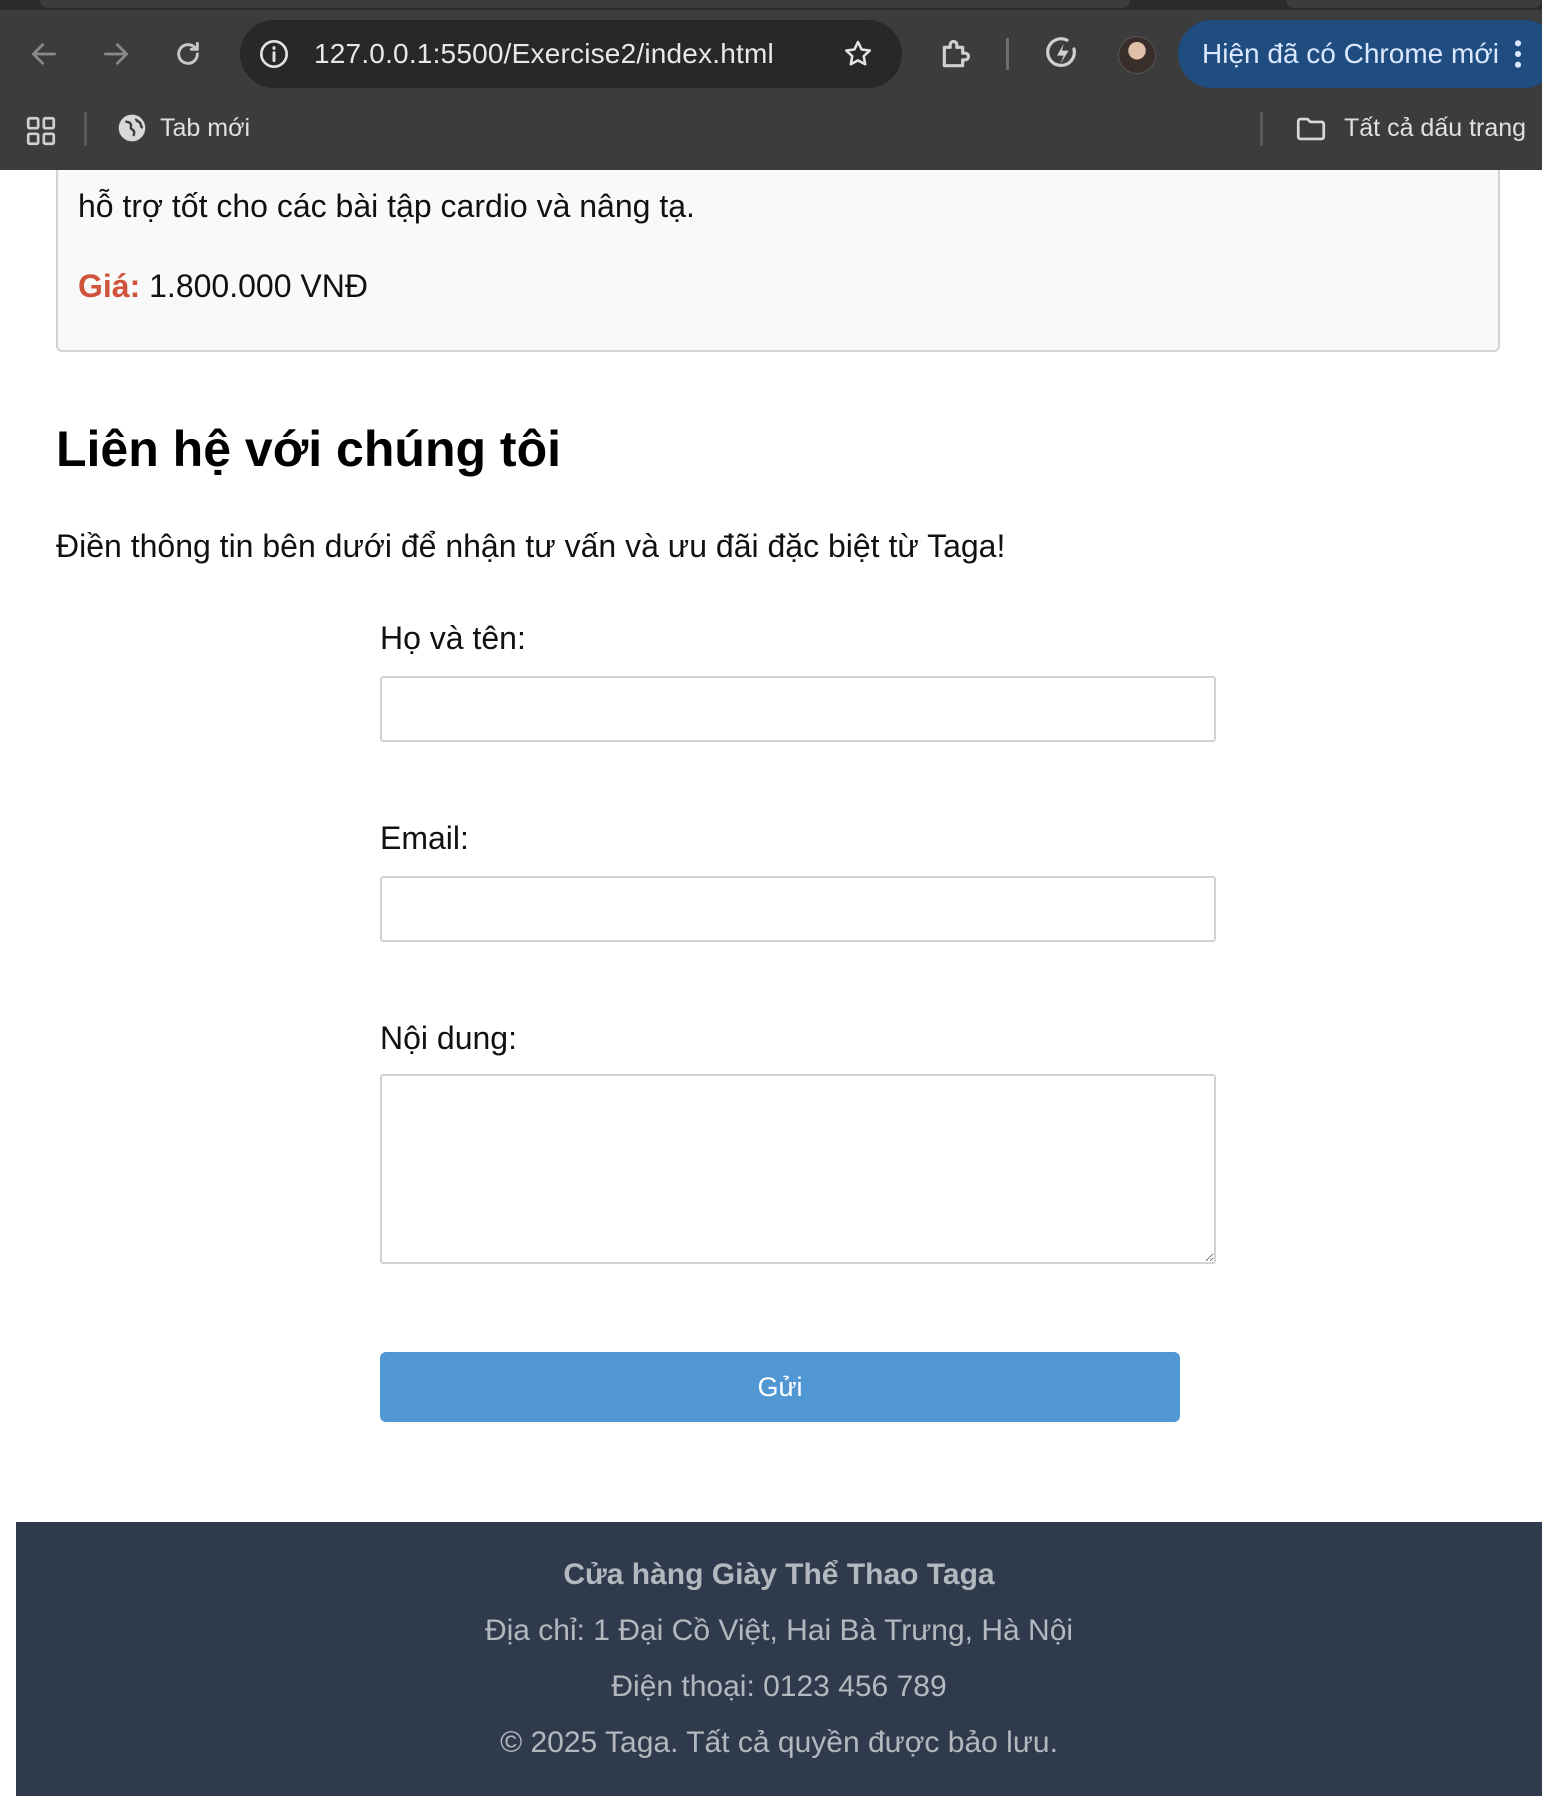 Image resolution: width=1542 pixels, height=1796 pixels. I want to click on footer-copyright: © 2025 Taga. Tất cả quyền được bảo lưu., so click(779, 1742).